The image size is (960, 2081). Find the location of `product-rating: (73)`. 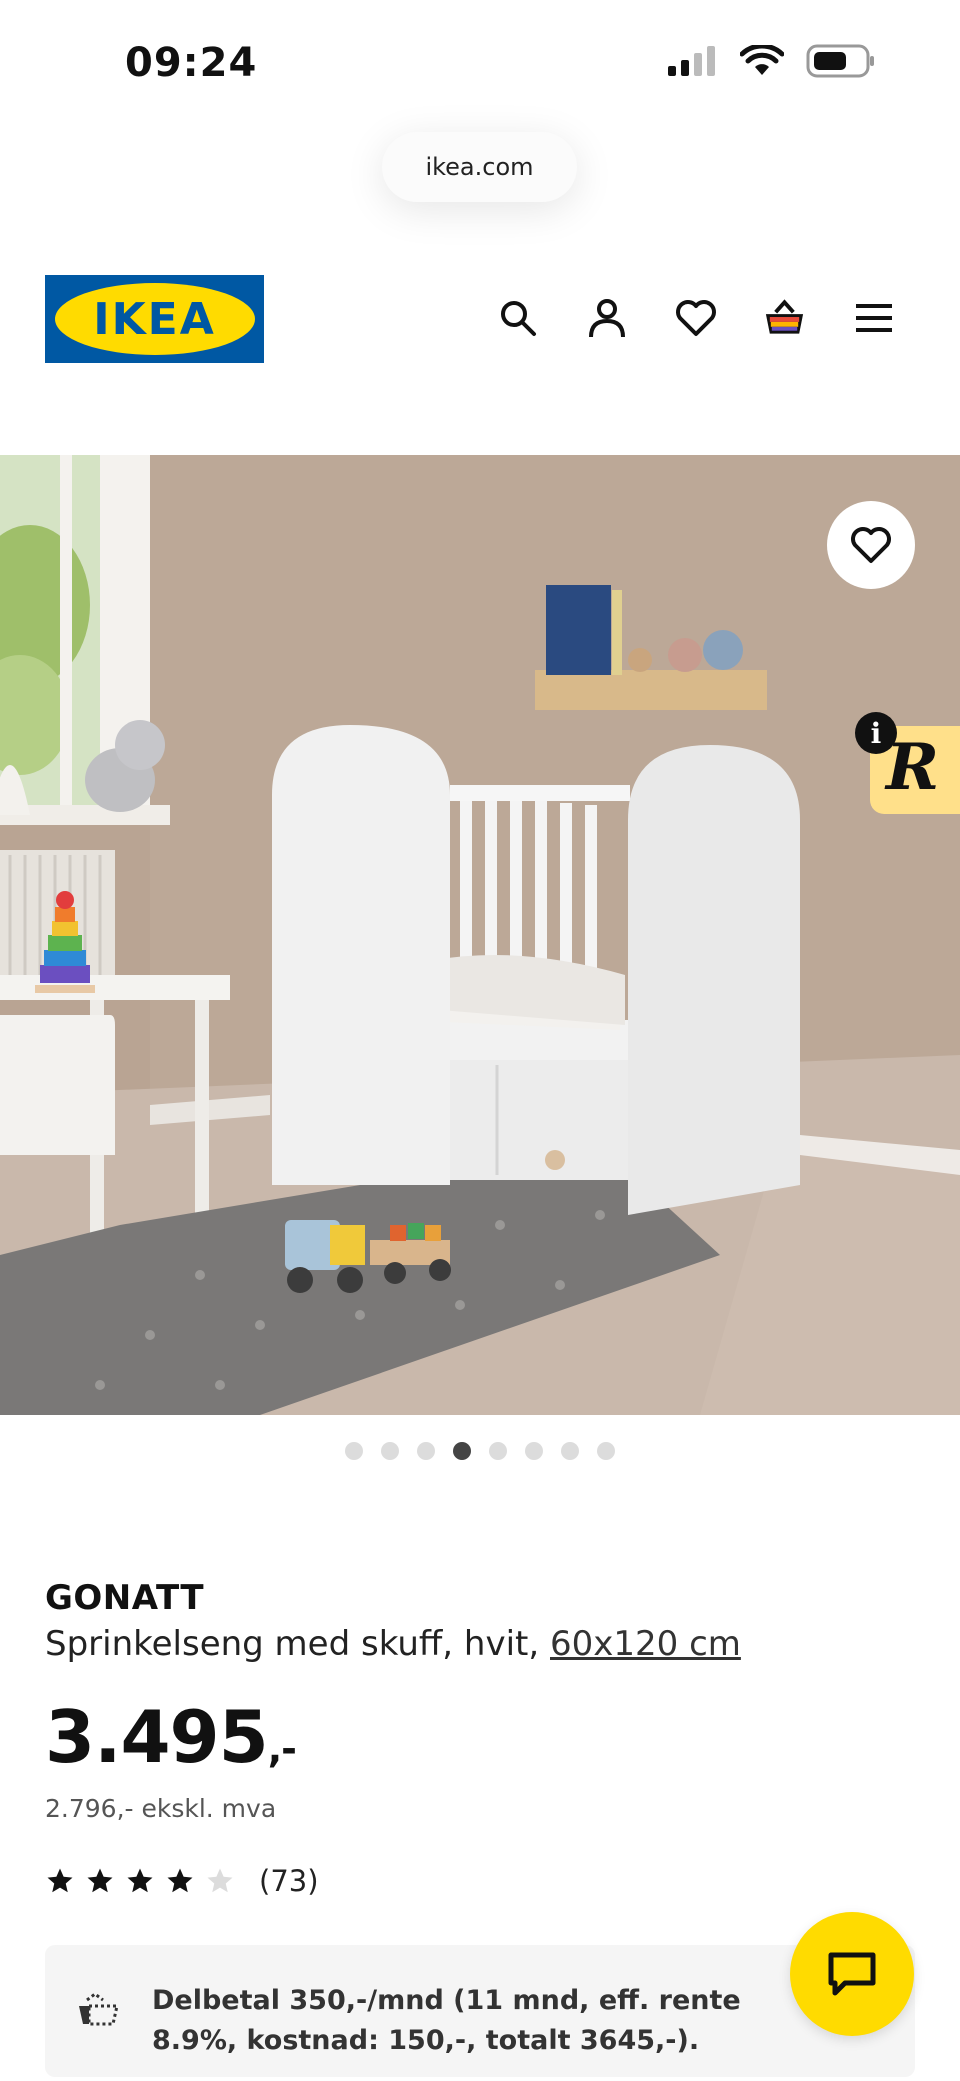

product-rating: (73) is located at coordinates (182, 1881).